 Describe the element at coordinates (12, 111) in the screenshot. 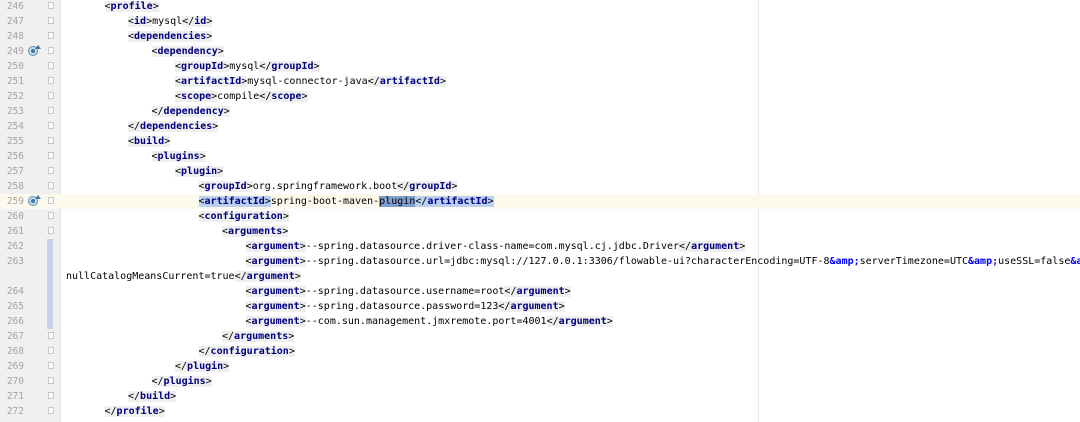

I see `line-number: 253` at that location.